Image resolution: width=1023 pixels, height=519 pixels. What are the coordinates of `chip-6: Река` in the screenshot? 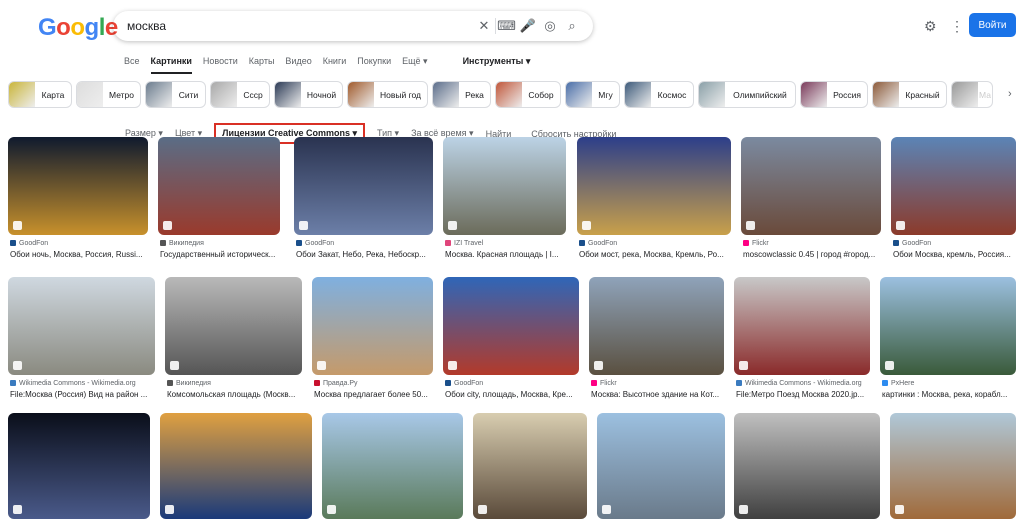 It's located at (461, 94).